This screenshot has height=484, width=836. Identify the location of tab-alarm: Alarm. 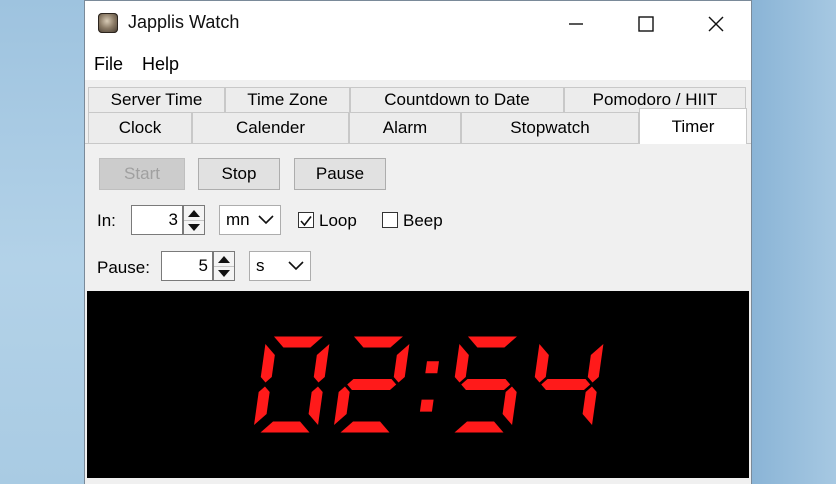
(405, 127).